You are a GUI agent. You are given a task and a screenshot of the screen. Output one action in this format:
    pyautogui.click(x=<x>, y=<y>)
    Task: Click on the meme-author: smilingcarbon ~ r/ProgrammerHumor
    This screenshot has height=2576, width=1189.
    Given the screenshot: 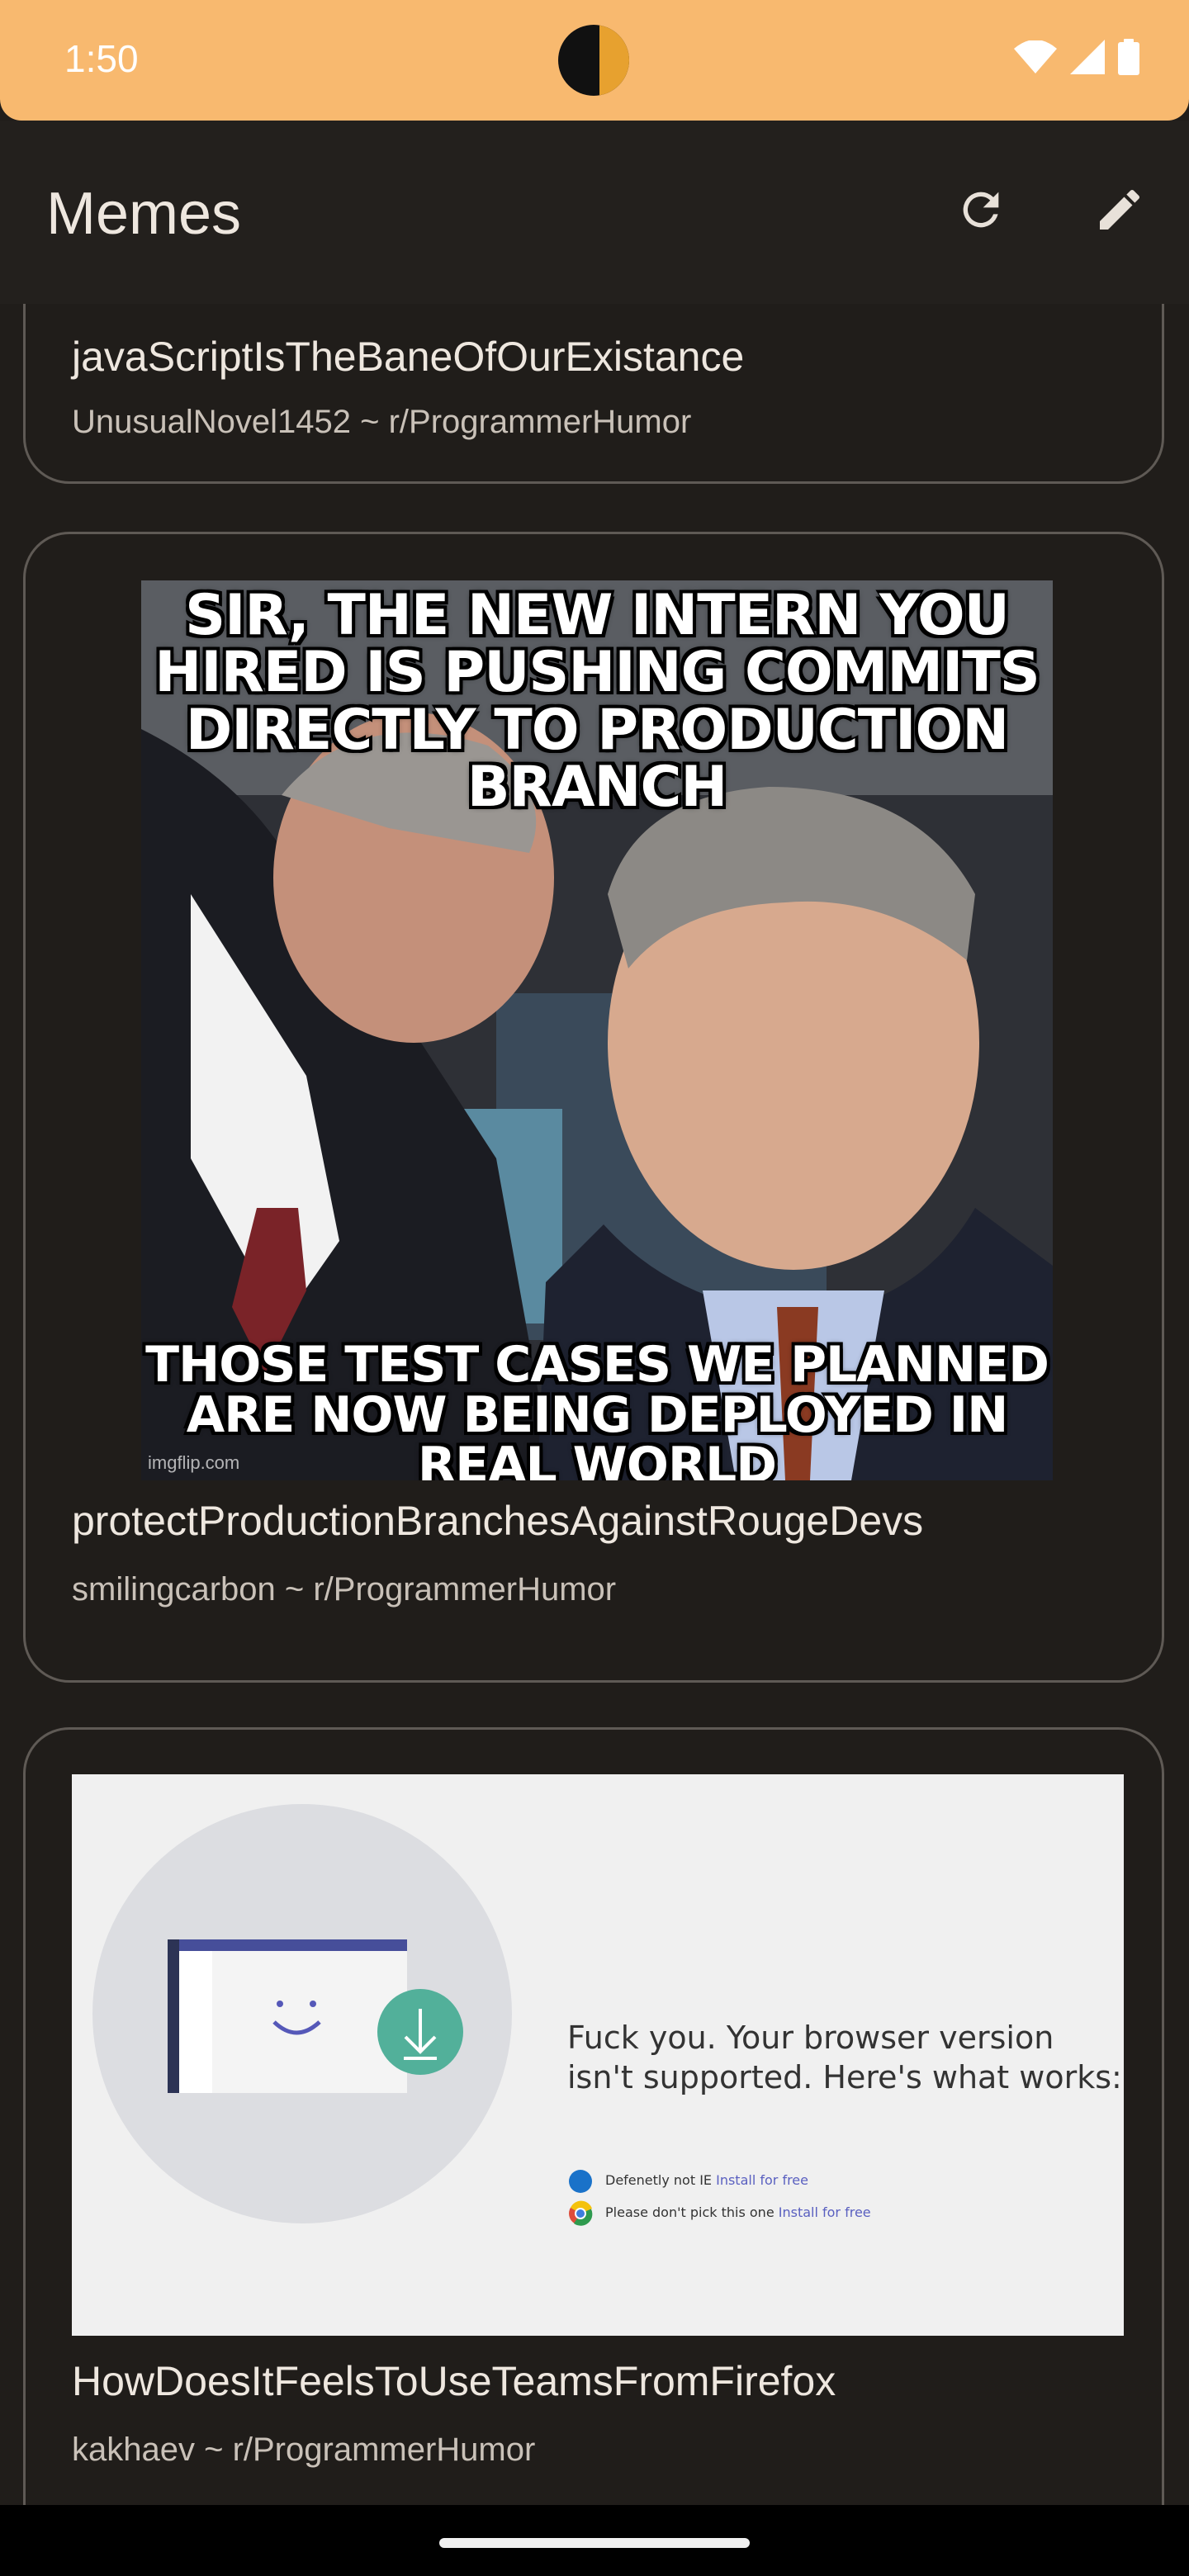 What is the action you would take?
    pyautogui.click(x=344, y=1589)
    